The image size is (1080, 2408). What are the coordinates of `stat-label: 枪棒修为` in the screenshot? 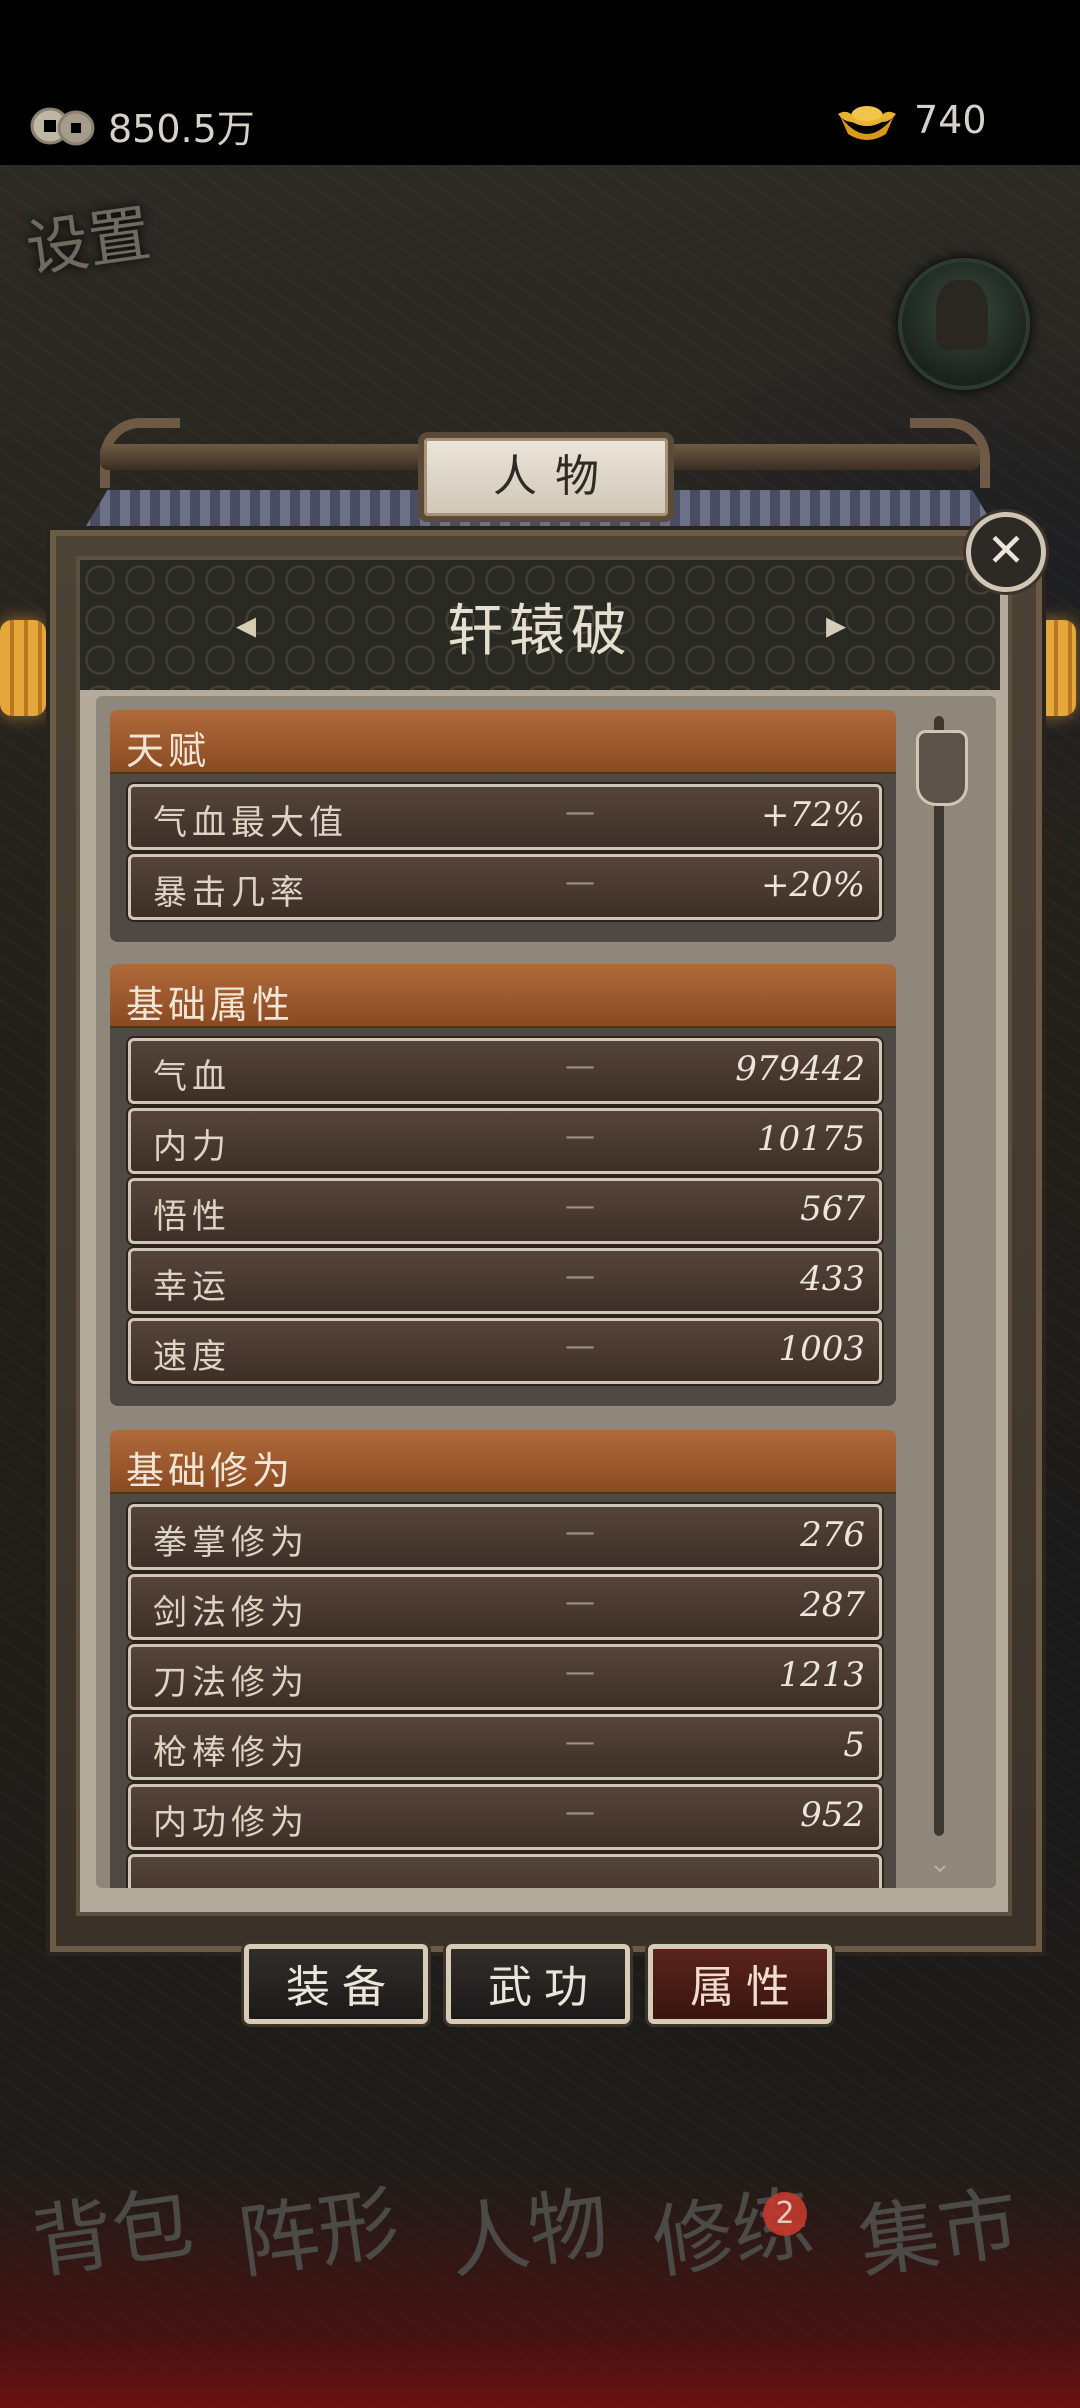 It's located at (231, 1753).